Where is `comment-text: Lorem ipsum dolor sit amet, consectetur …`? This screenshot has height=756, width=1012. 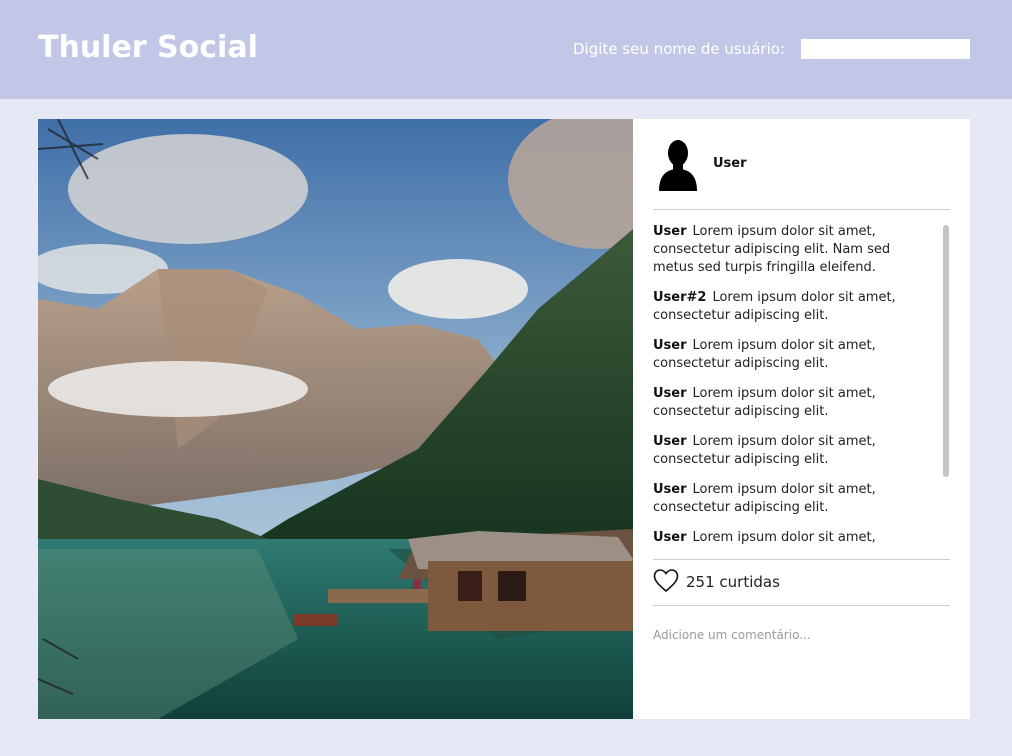 comment-text: Lorem ipsum dolor sit amet, consectetur … is located at coordinates (772, 249).